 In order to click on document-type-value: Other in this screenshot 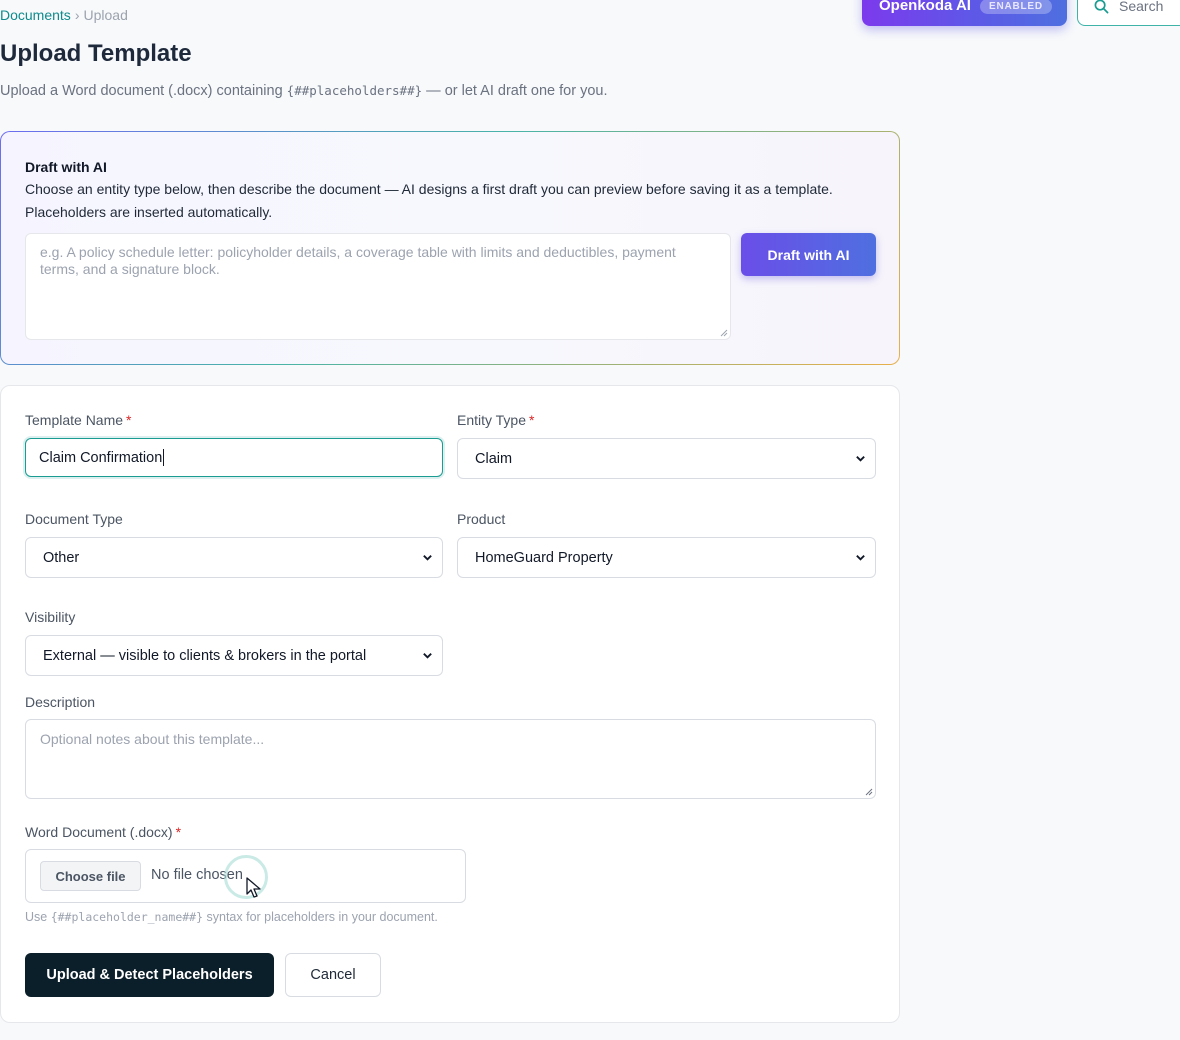, I will do `click(61, 557)`.